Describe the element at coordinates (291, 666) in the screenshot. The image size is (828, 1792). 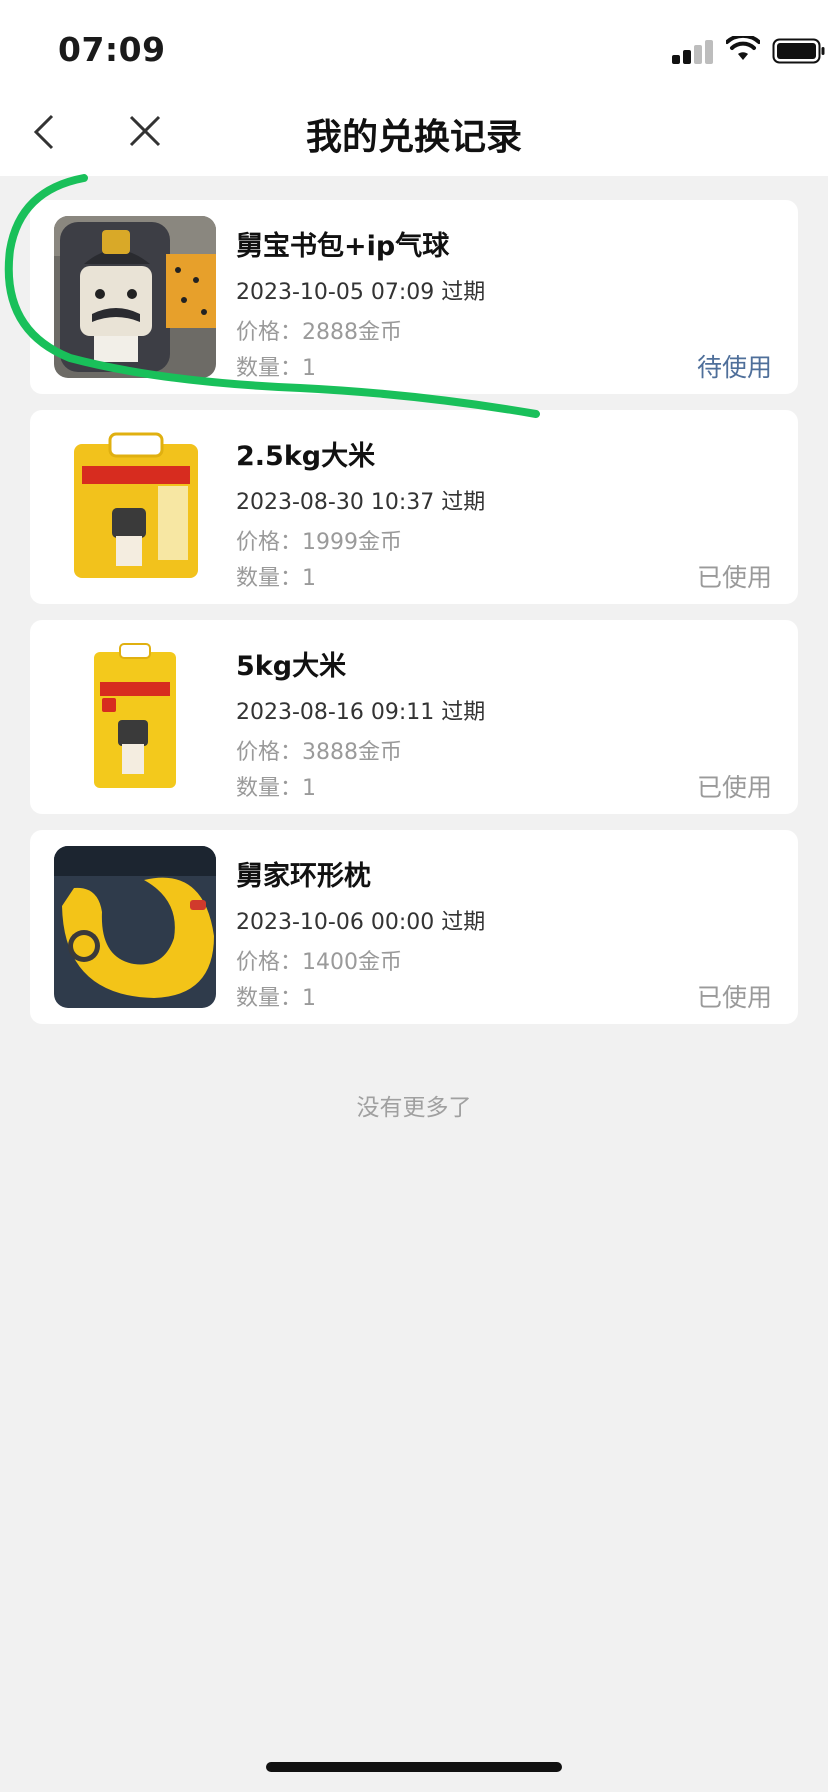
I see `item-title: 5kg大米` at that location.